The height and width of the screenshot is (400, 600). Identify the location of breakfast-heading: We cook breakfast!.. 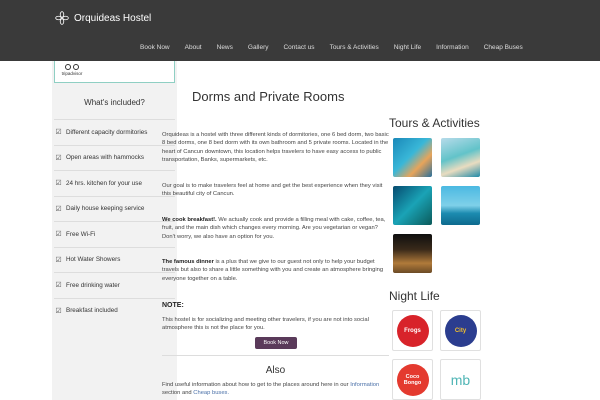
(189, 220).